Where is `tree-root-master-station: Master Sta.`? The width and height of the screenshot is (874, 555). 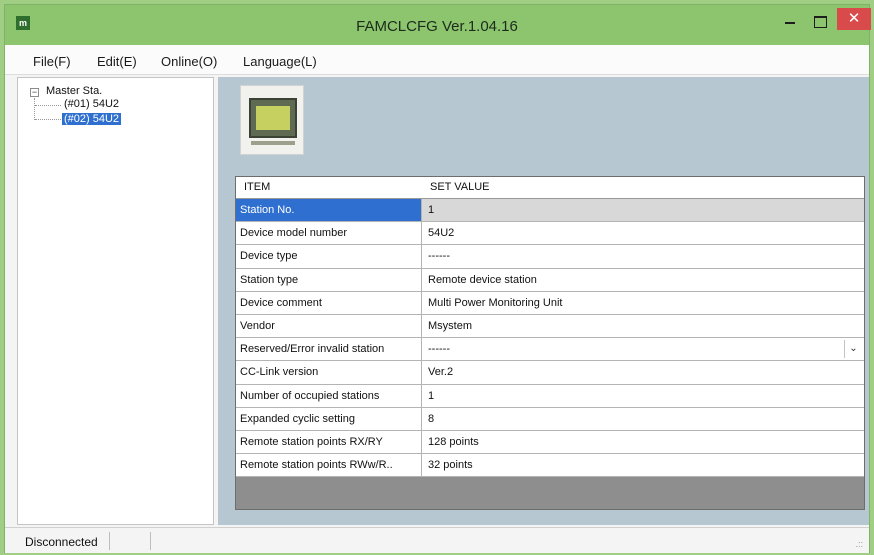
tree-root-master-station: Master Sta. is located at coordinates (74, 91).